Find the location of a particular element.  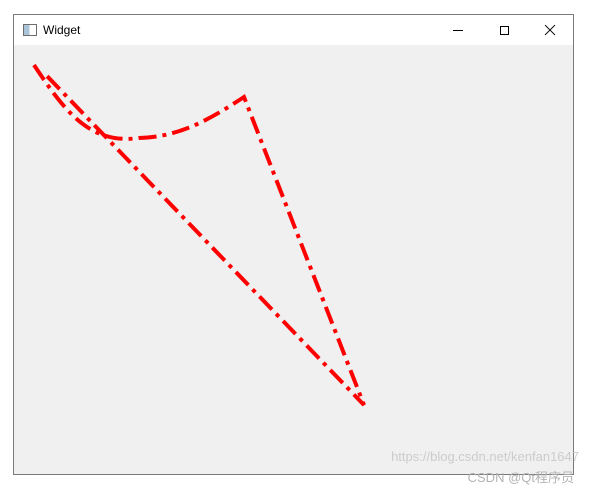

window-title: Widget is located at coordinates (62, 30).